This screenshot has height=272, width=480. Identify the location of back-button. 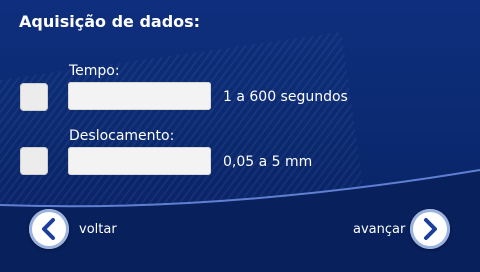
(49, 229).